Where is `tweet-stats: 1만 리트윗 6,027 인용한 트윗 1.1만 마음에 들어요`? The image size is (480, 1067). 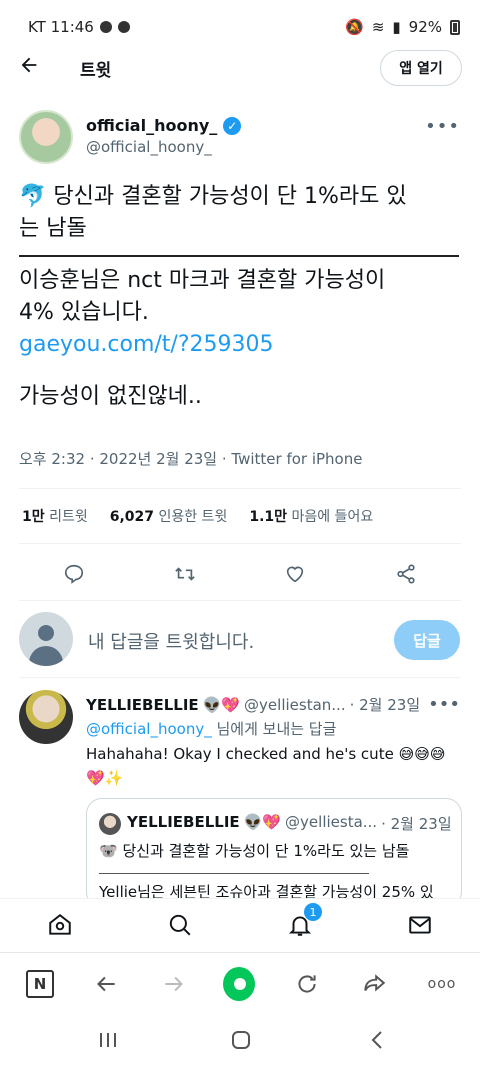 tweet-stats: 1만 리트윗 6,027 인용한 트윗 1.1만 마음에 들어요 is located at coordinates (197, 516).